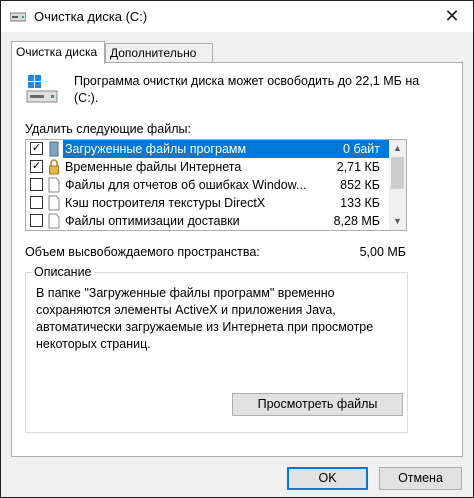 The width and height of the screenshot is (474, 498). What do you see at coordinates (317, 404) in the screenshot?
I see `view-files-button: Просмотреть файлы` at bounding box center [317, 404].